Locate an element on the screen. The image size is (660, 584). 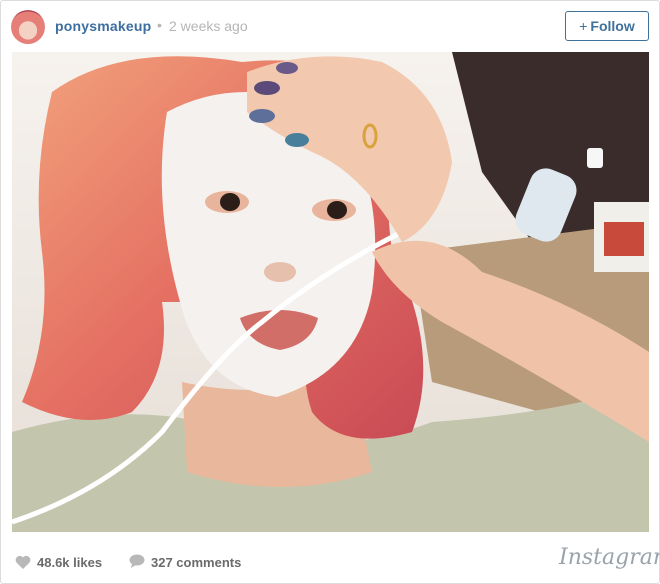
post-header: ponysmakeup • 2 weeks ago + Follow is located at coordinates (330, 27).